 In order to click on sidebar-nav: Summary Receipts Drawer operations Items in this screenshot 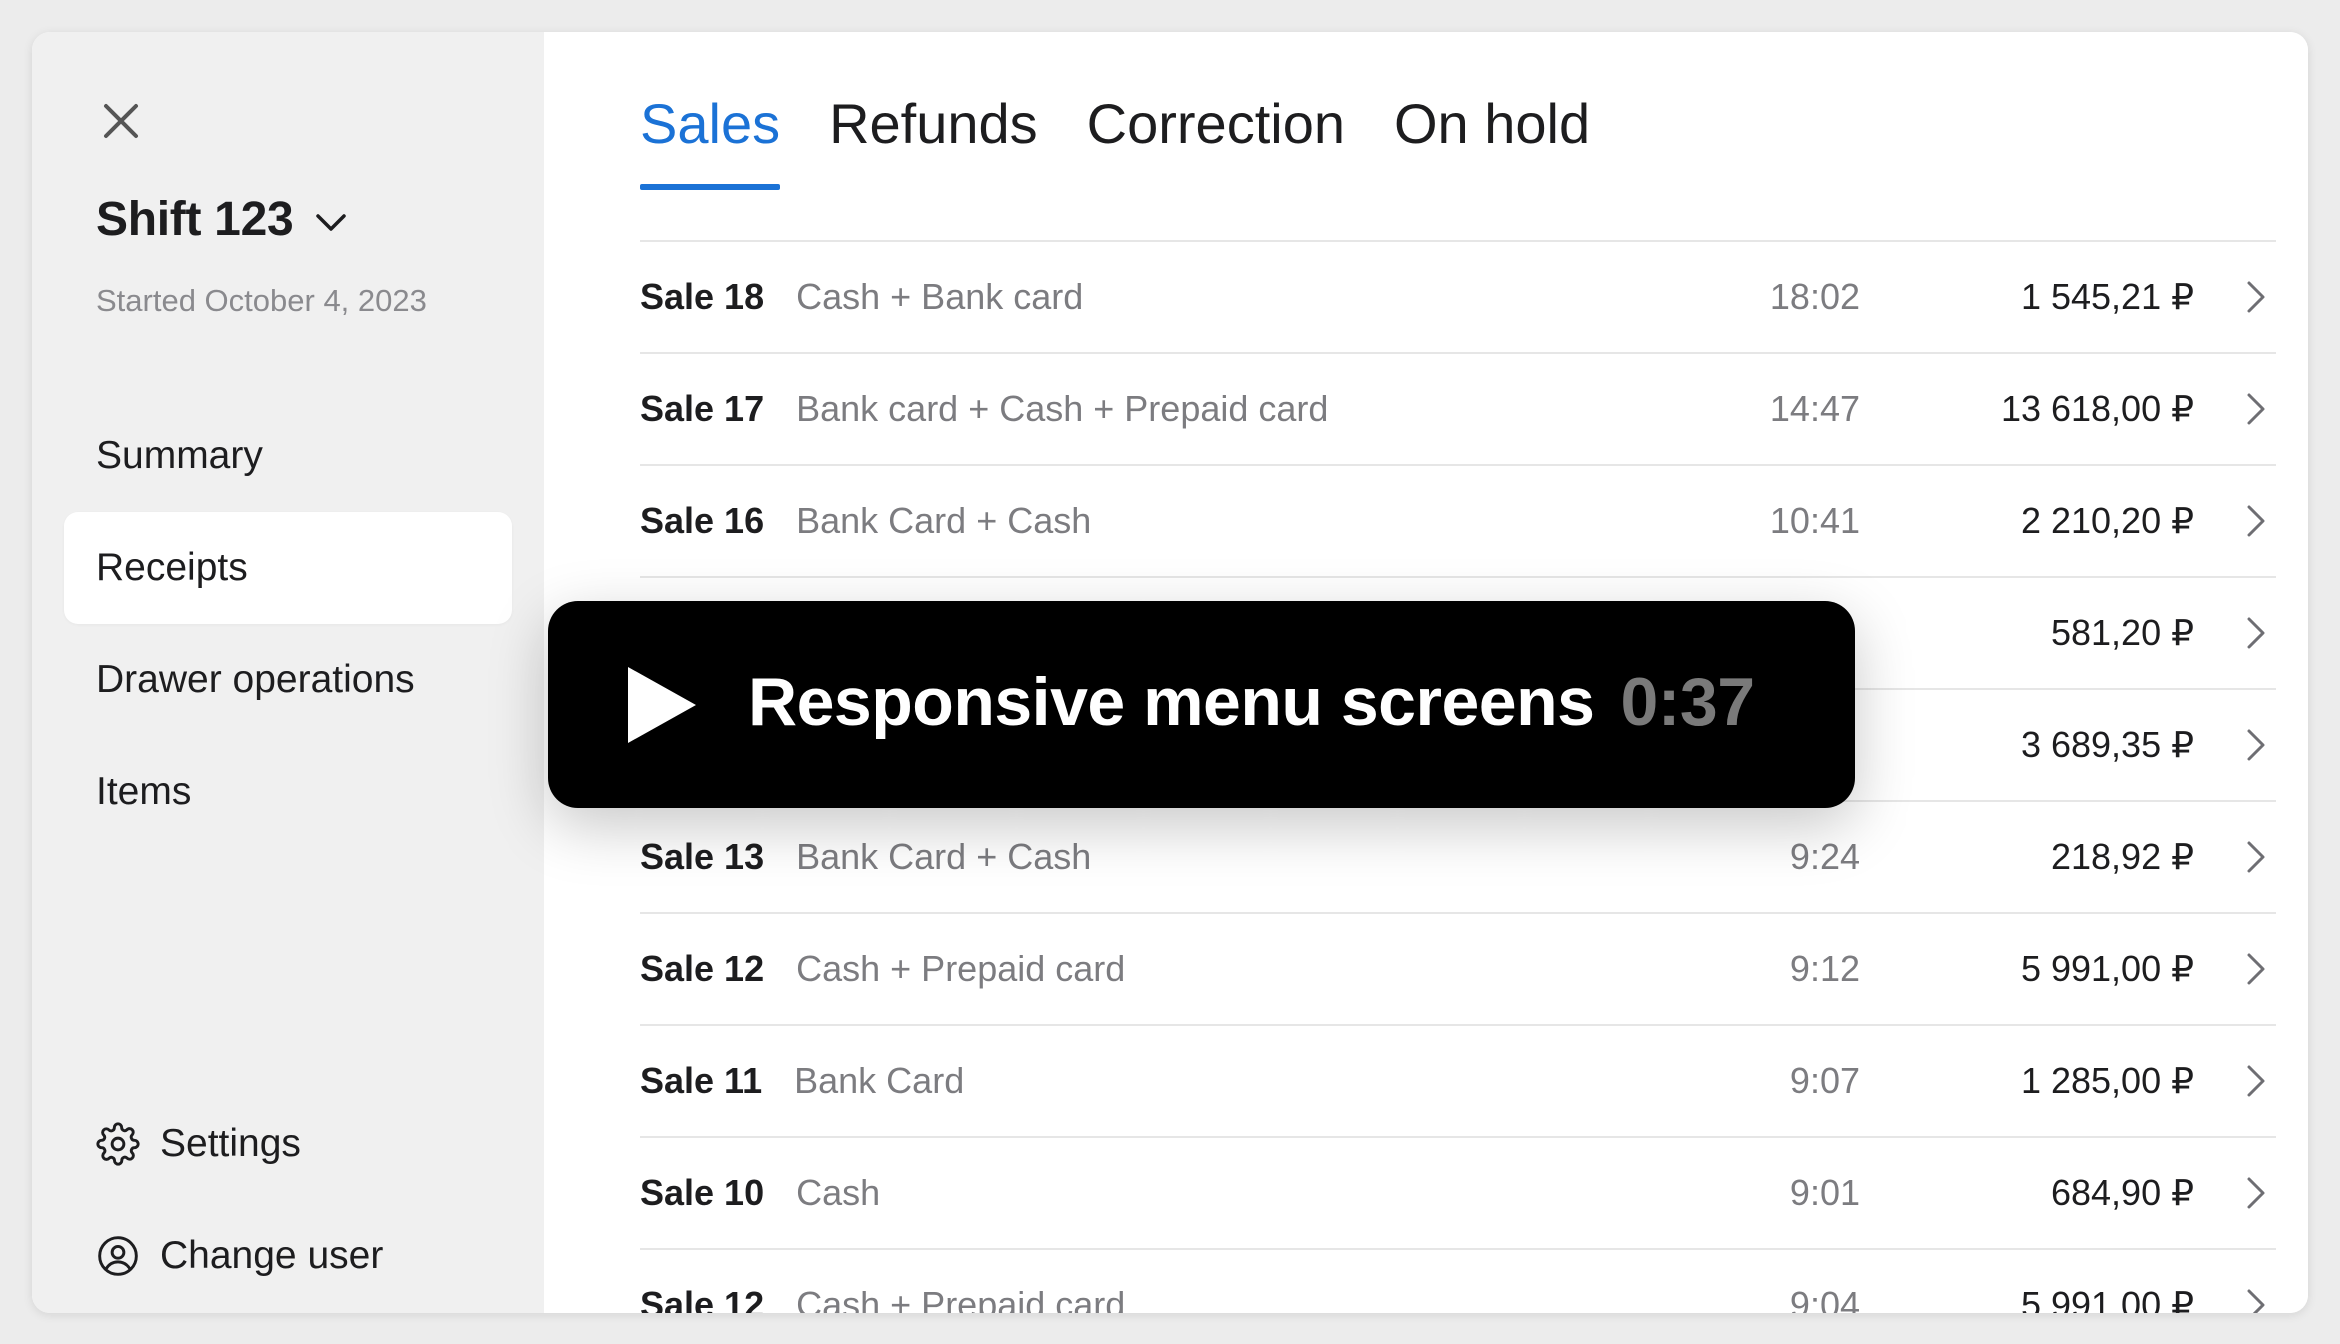, I will do `click(288, 624)`.